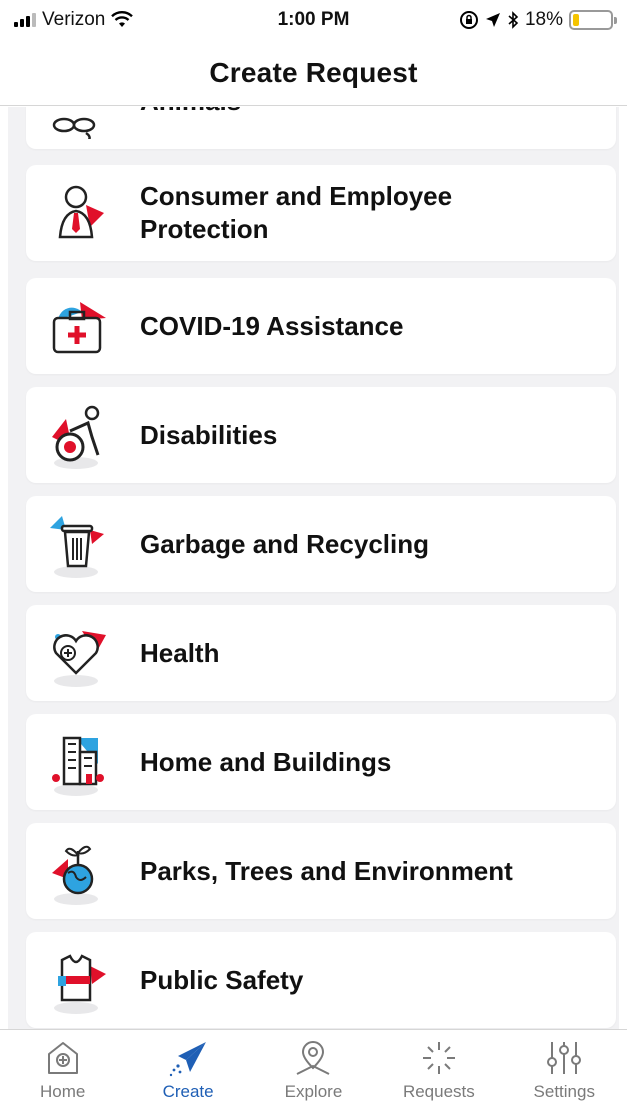 The width and height of the screenshot is (627, 1108). I want to click on tab-label: Requests, so click(438, 1091).